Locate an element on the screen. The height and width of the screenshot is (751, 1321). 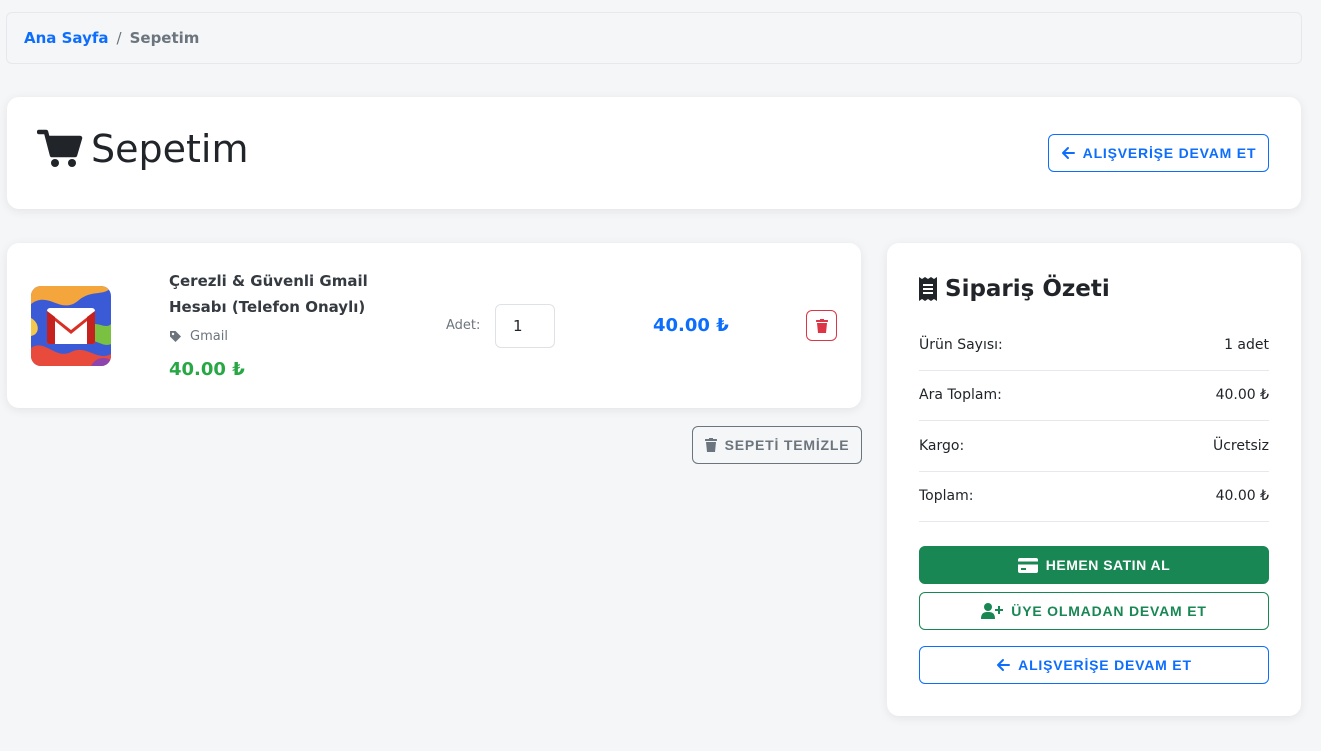
page-title: Sepetim is located at coordinates (142, 149).